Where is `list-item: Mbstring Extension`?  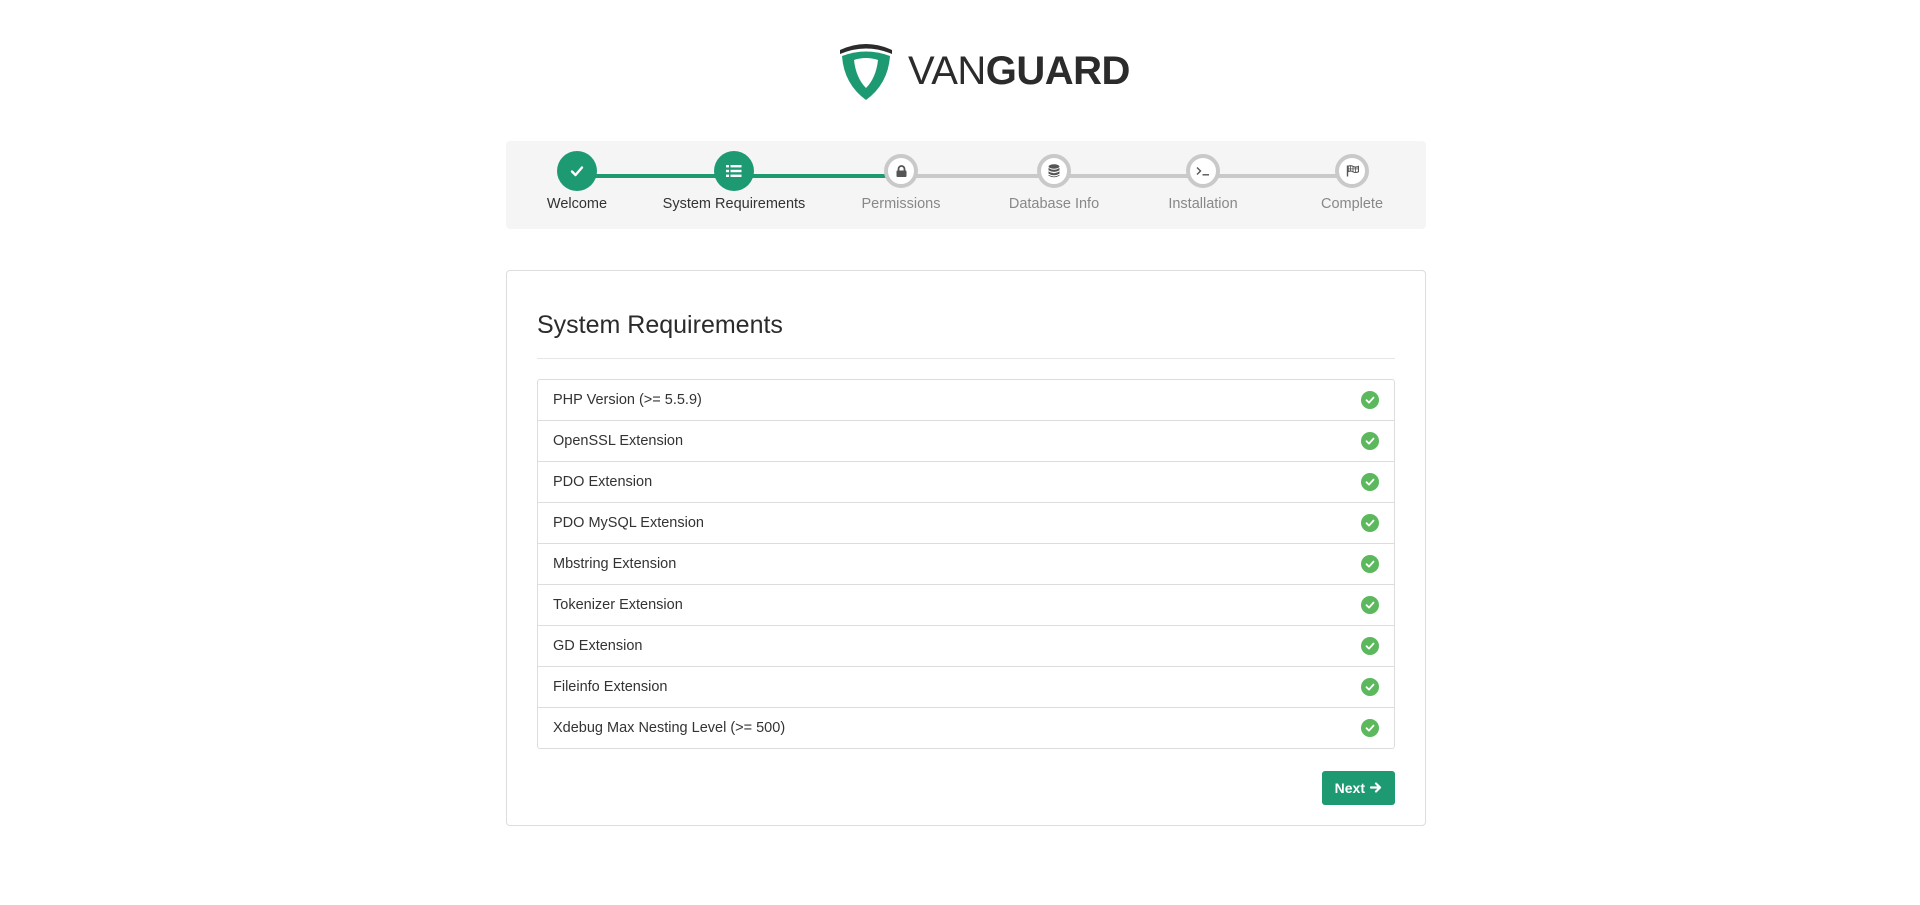
list-item: Mbstring Extension is located at coordinates (966, 563).